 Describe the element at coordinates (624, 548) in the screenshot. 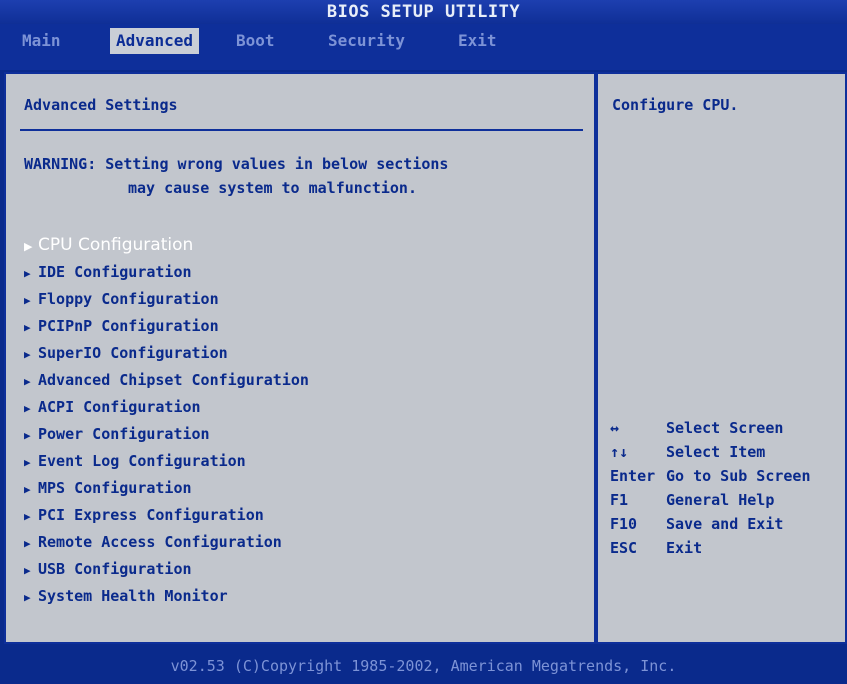

I see `key-label: ESC` at that location.